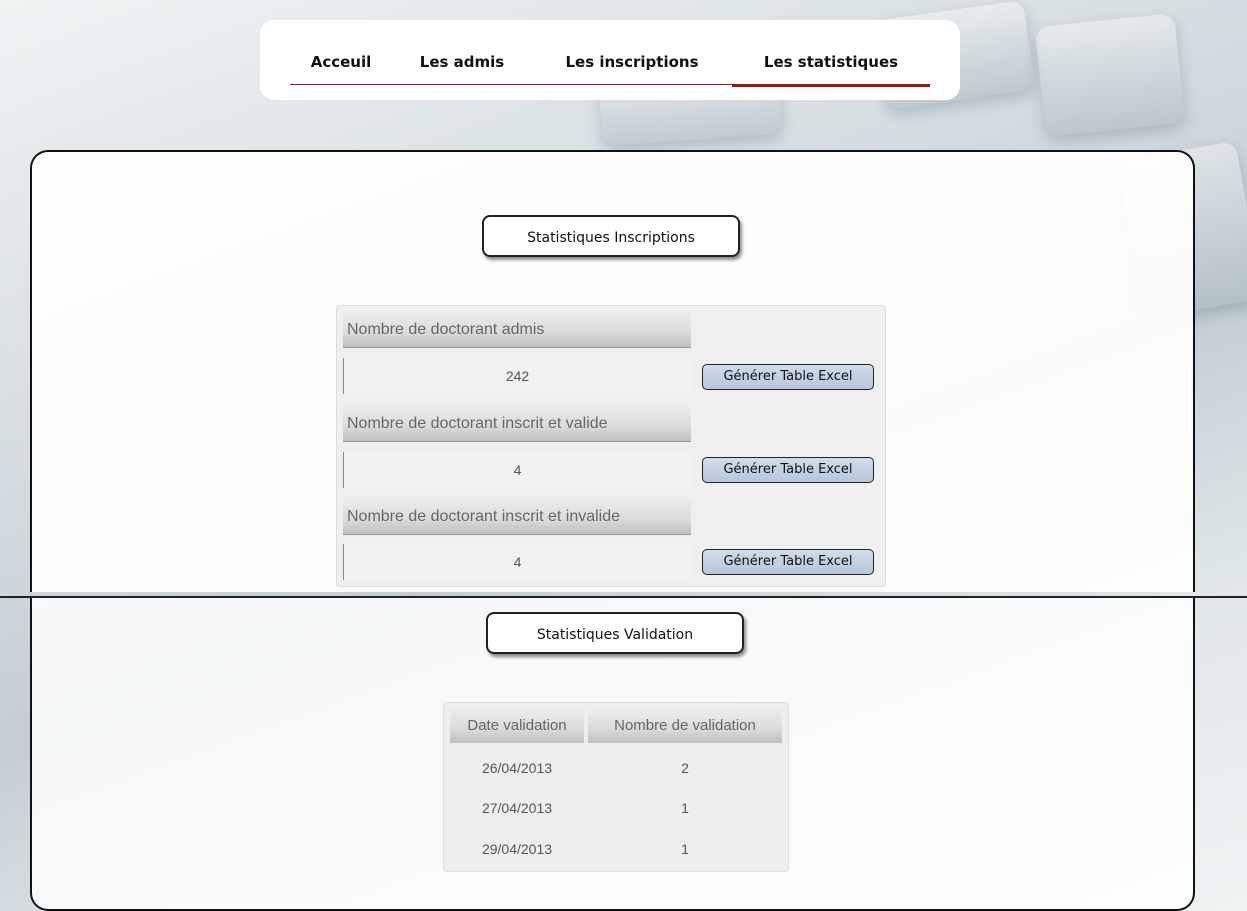  I want to click on cell-date: 27/04/2013, so click(517, 808).